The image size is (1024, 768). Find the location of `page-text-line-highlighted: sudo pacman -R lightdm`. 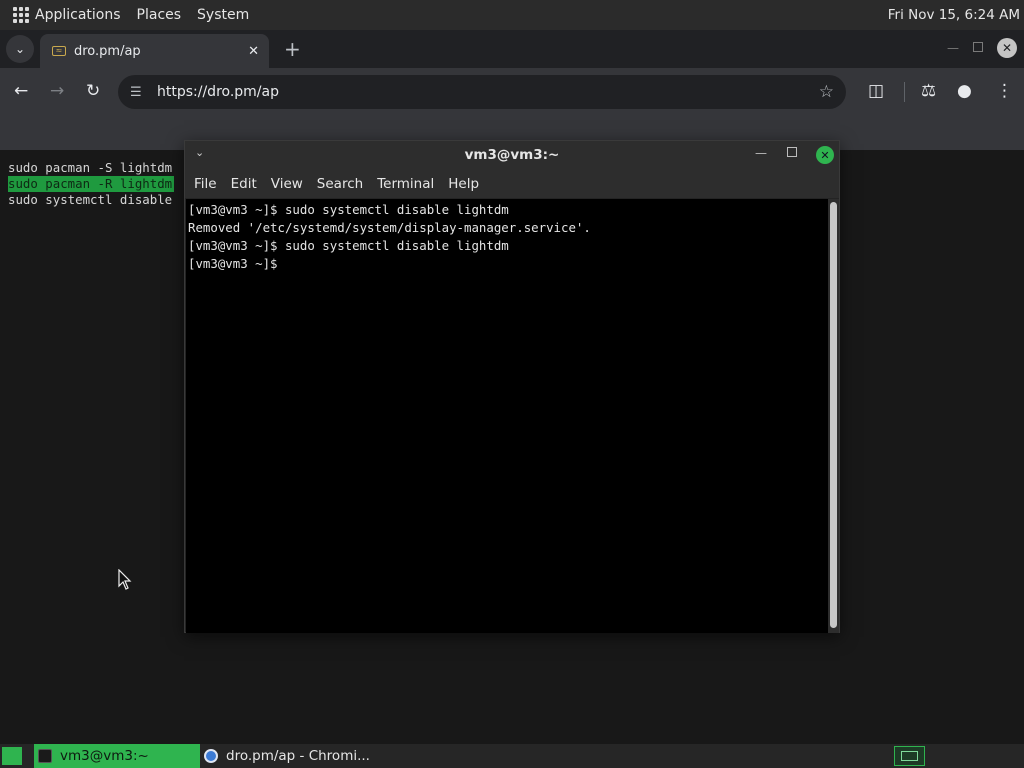

page-text-line-highlighted: sudo pacman -R lightdm is located at coordinates (91, 184).